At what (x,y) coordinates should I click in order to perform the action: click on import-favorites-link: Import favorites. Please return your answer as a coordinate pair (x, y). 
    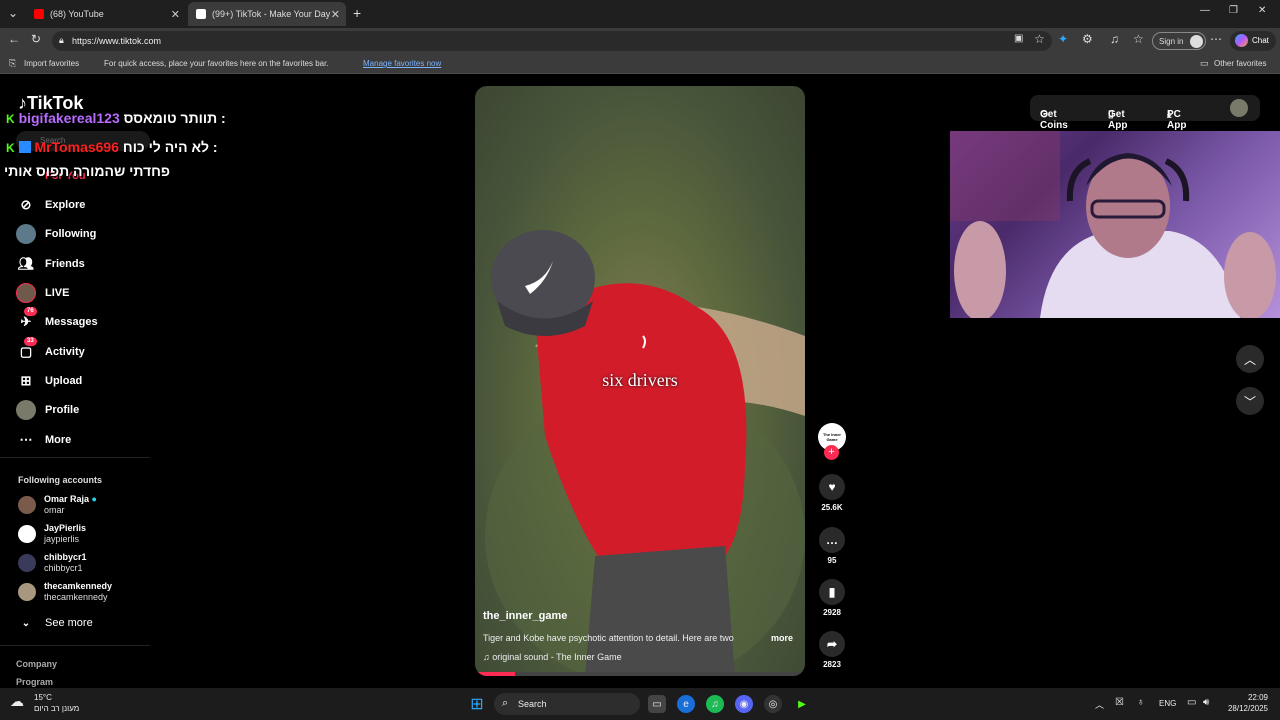
    Looking at the image, I should click on (51, 63).